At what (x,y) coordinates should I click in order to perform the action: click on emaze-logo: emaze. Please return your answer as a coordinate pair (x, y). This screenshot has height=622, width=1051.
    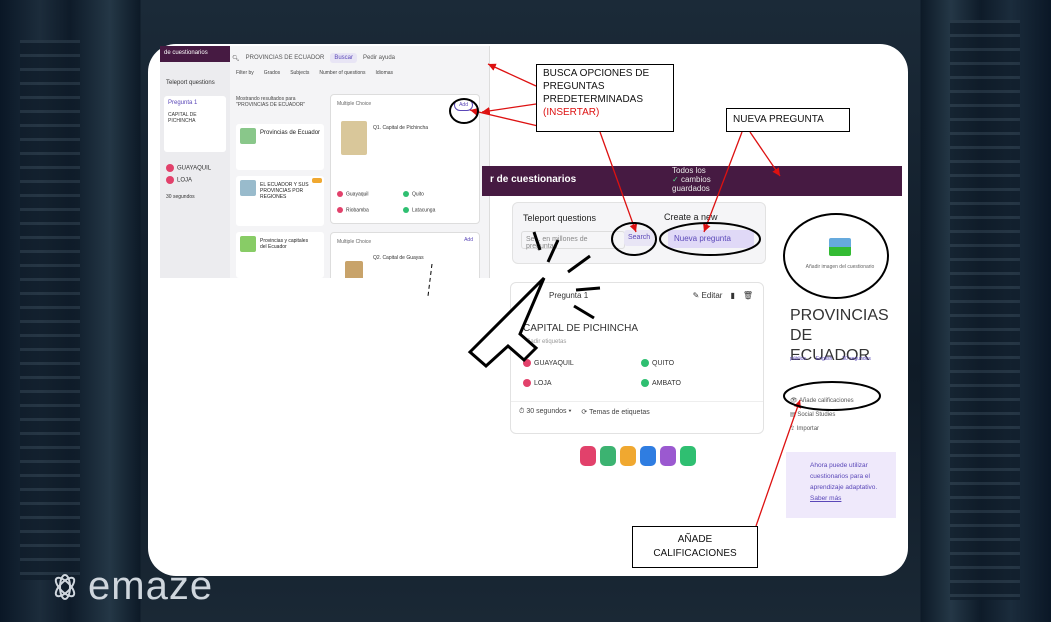
    Looking at the image, I should click on (130, 586).